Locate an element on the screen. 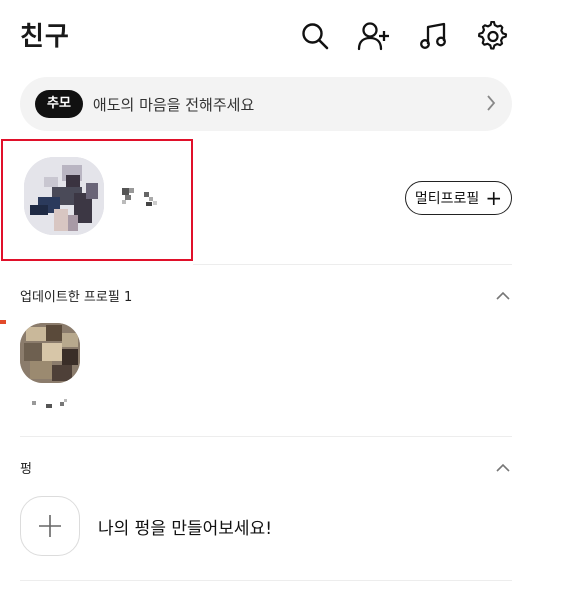  plus-icon: + is located at coordinates (494, 198).